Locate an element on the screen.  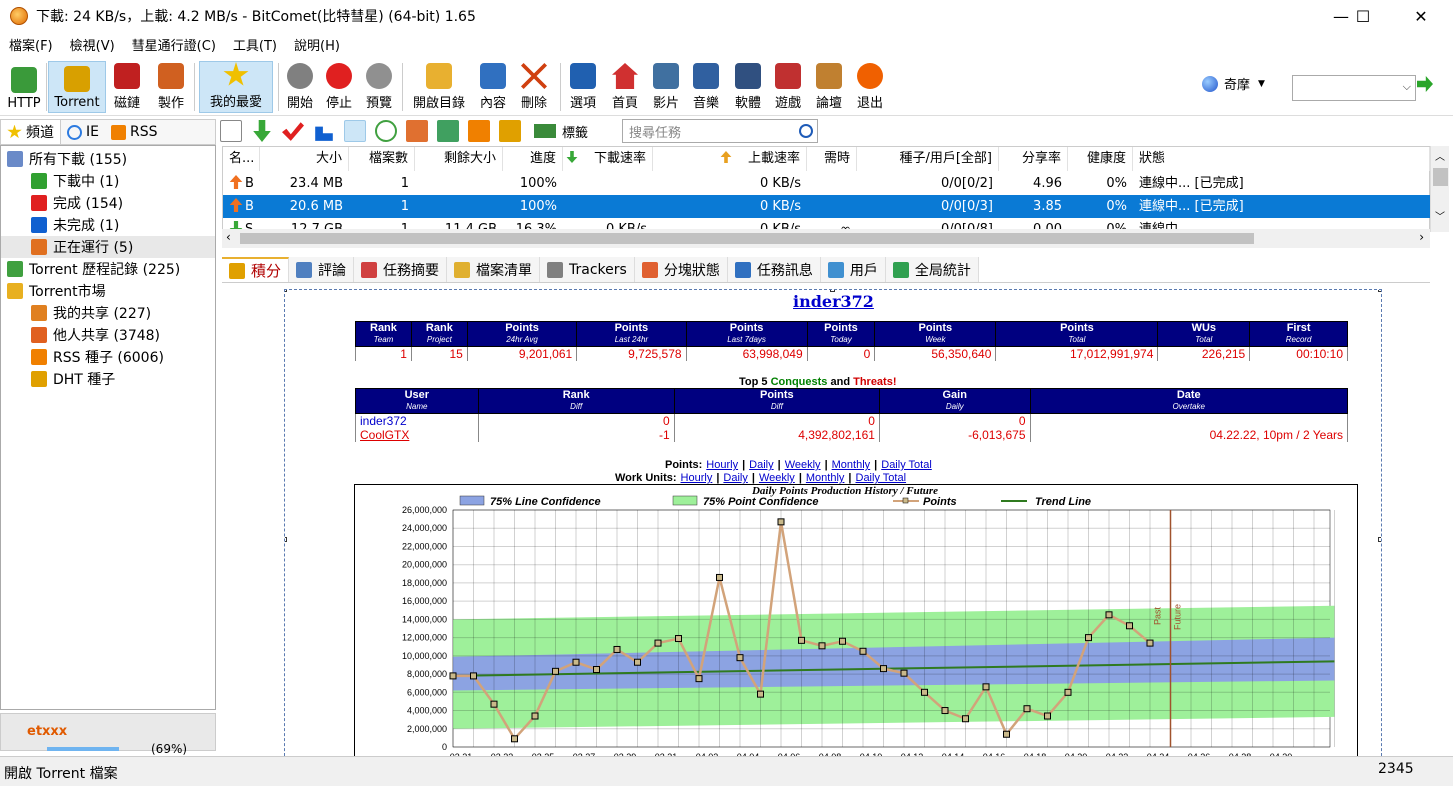
tab-global-stats: 全局統計 is located at coordinates (932, 269).